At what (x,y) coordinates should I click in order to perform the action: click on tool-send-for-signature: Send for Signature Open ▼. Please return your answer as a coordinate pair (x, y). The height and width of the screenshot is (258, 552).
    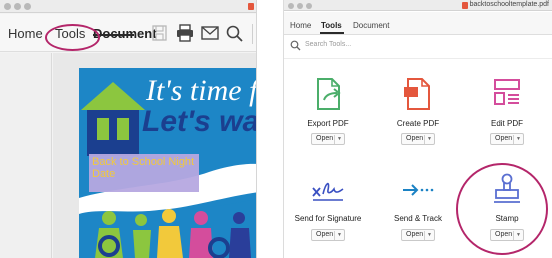
    Looking at the image, I should click on (328, 207).